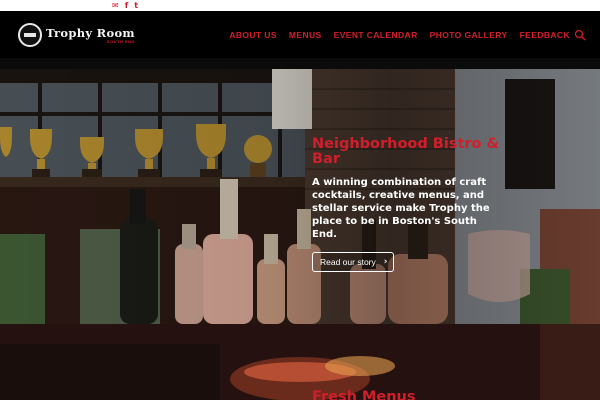 The width and height of the screenshot is (600, 400). Describe the element at coordinates (30, 35) in the screenshot. I see `logo-badge-icon` at that location.